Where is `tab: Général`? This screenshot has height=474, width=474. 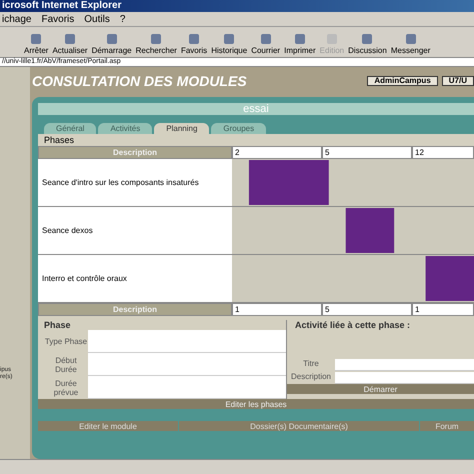
tab: Général is located at coordinates (70, 128).